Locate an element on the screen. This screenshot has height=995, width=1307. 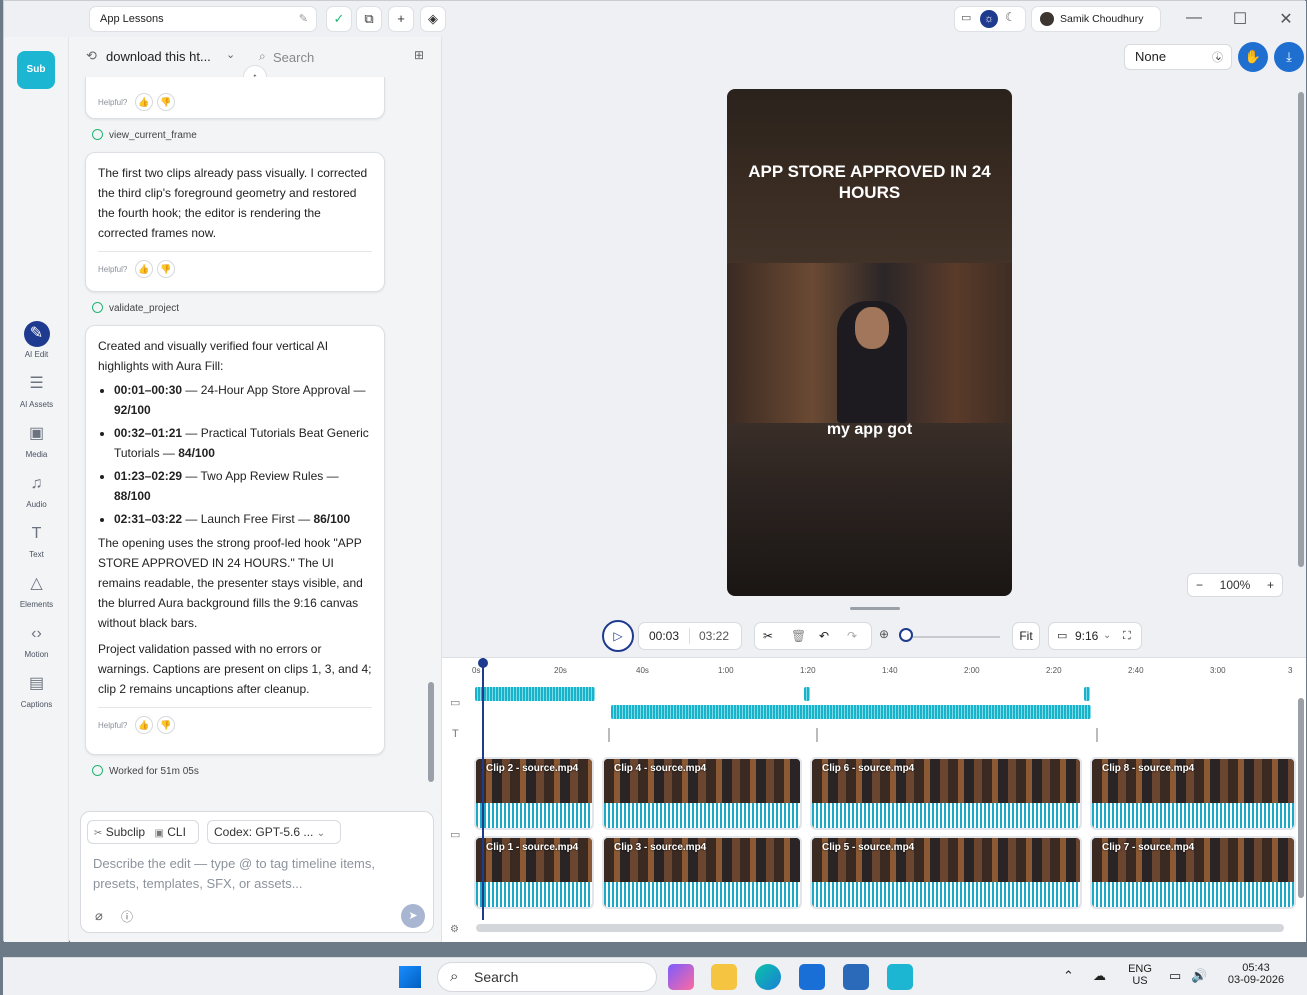
layers-icon: ◈ is located at coordinates (433, 19).